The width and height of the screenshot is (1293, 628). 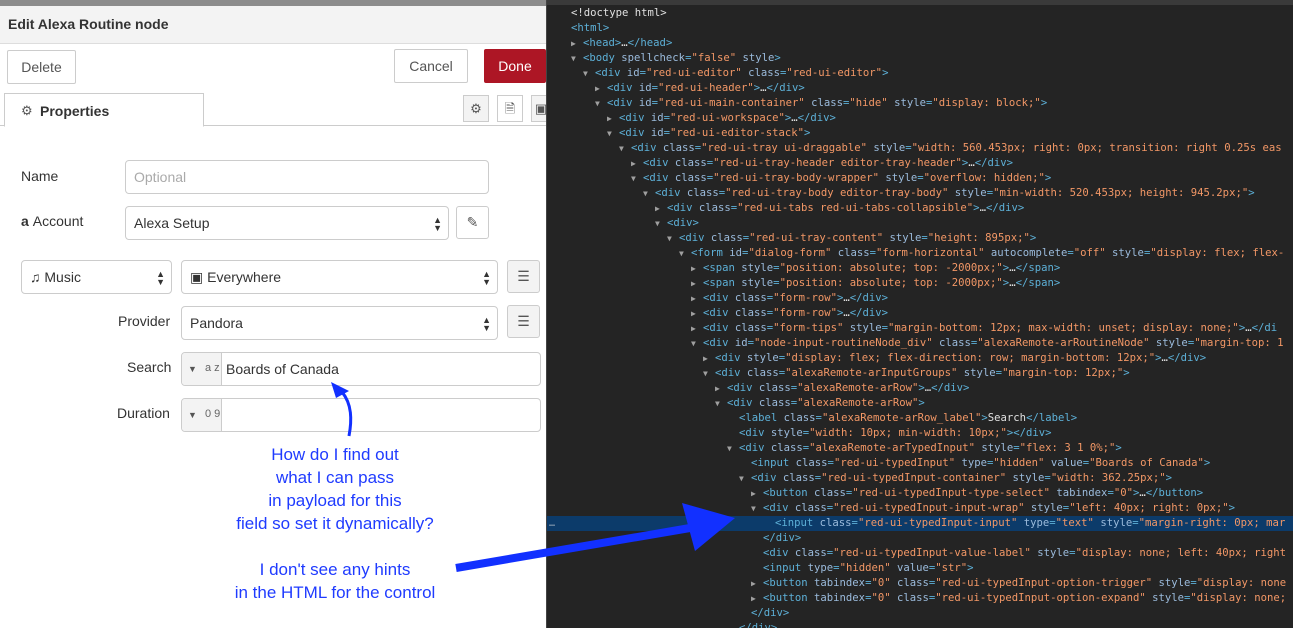 I want to click on device-select: ▣ Everywhere ▲ ▼, so click(x=339, y=277).